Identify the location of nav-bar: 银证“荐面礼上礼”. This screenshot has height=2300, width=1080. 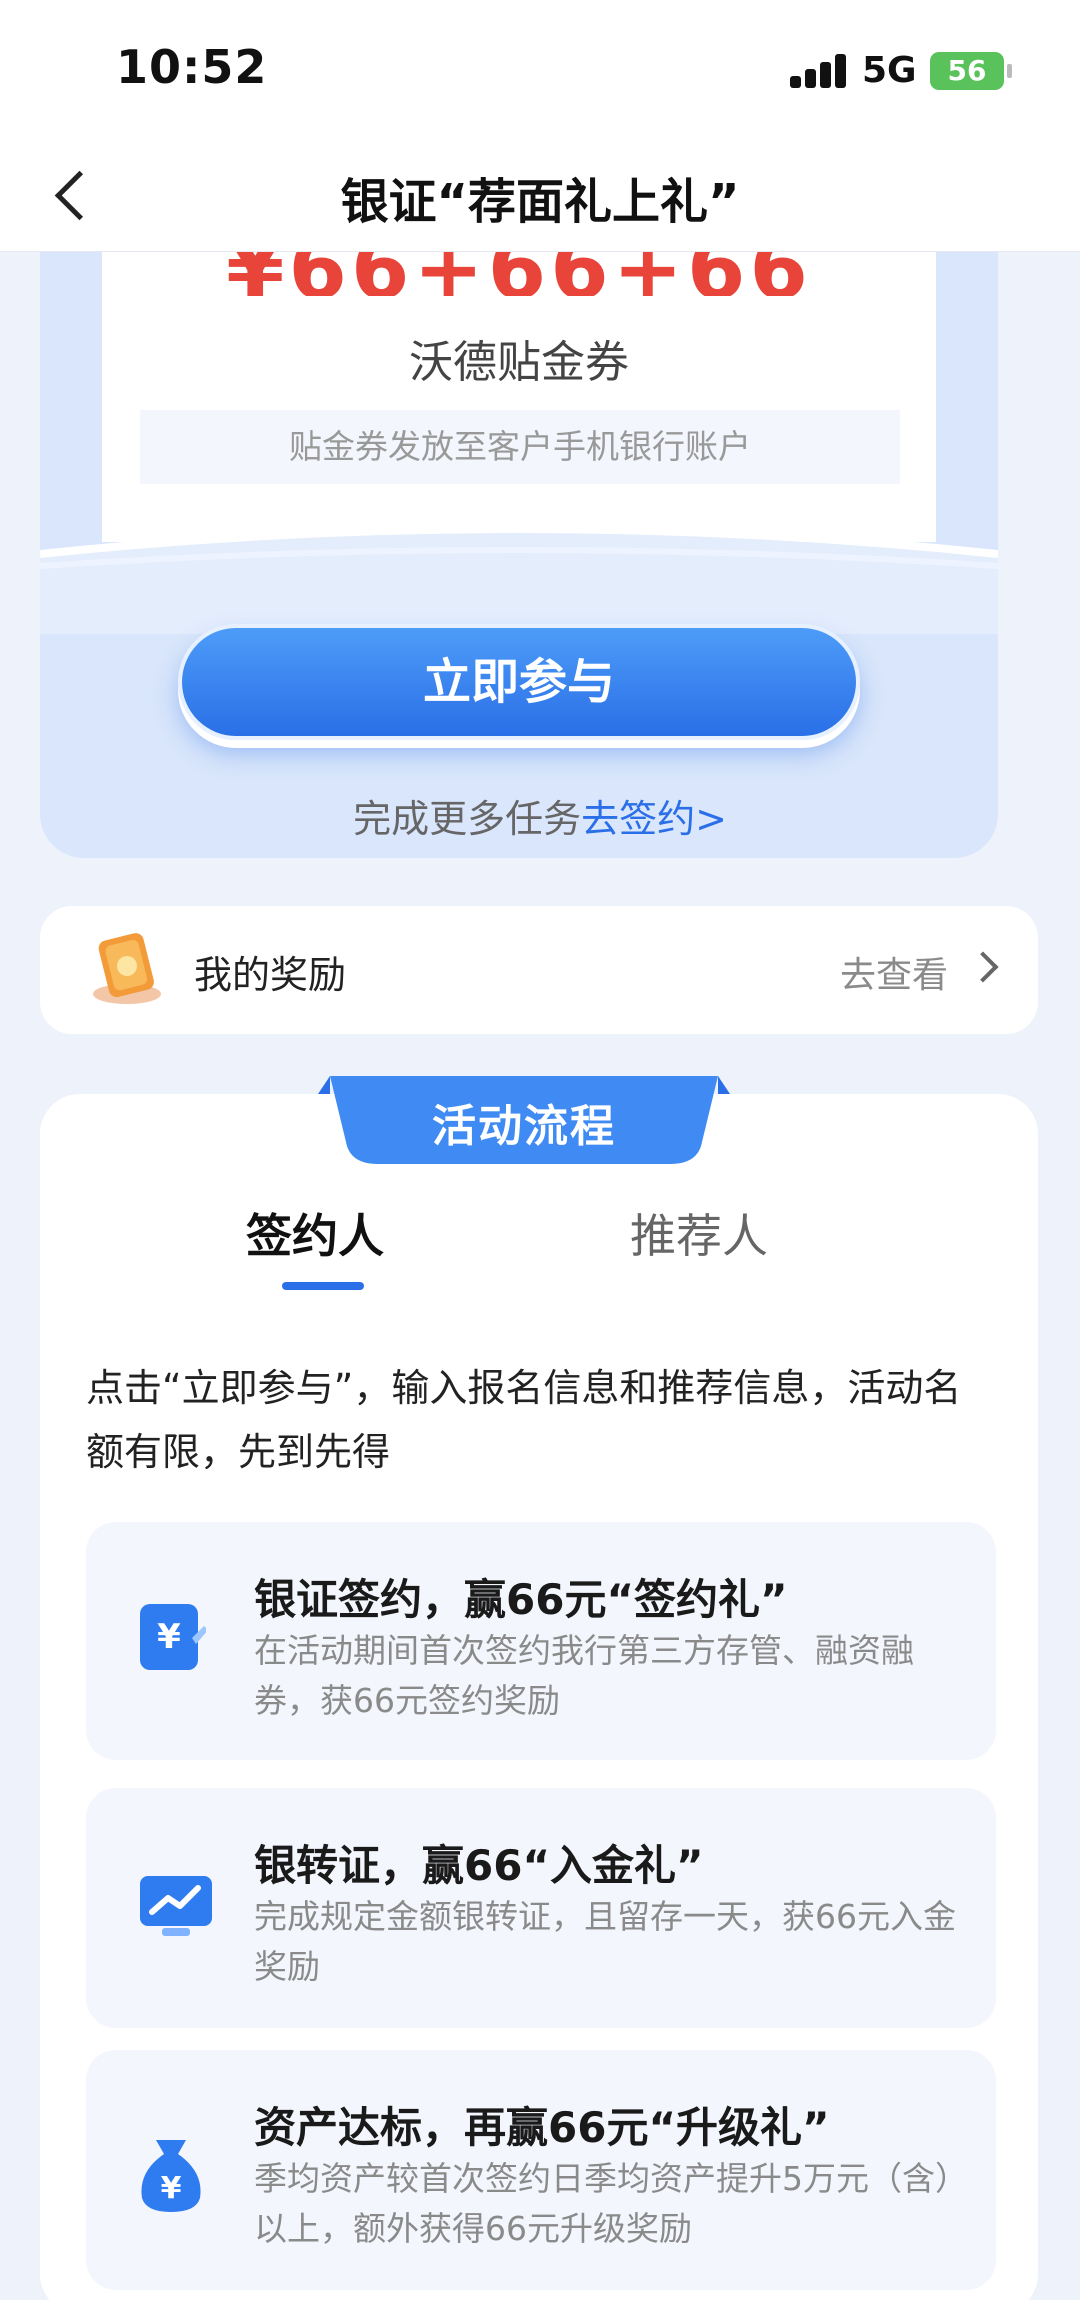
(540, 196).